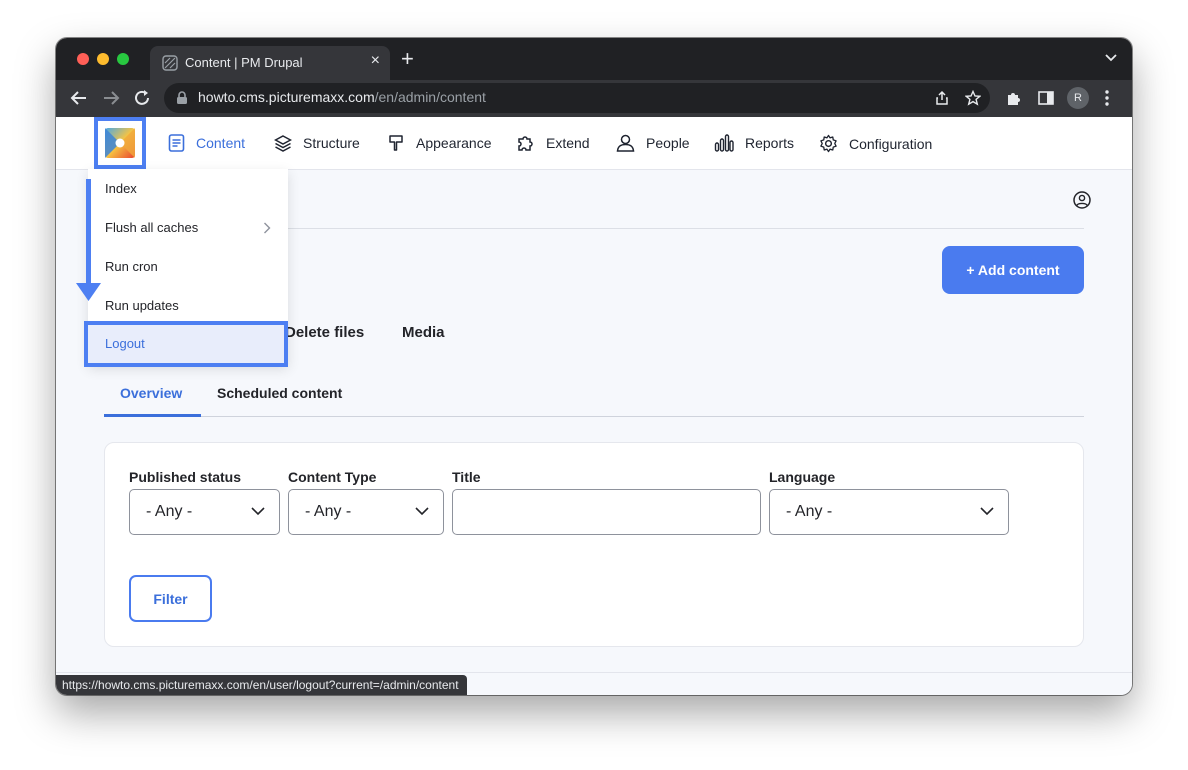 This screenshot has height=770, width=1188. Describe the element at coordinates (170, 598) in the screenshot. I see `filter-button: Filter` at that location.